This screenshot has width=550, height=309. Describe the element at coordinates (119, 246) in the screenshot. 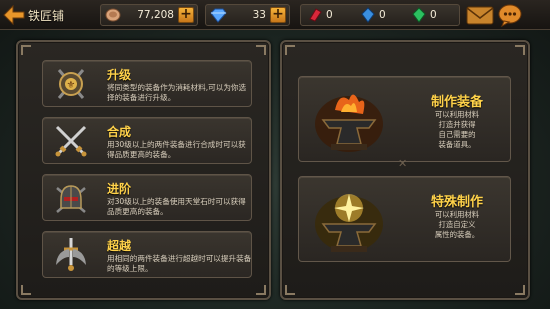

I see `transcend-title: 超越` at that location.